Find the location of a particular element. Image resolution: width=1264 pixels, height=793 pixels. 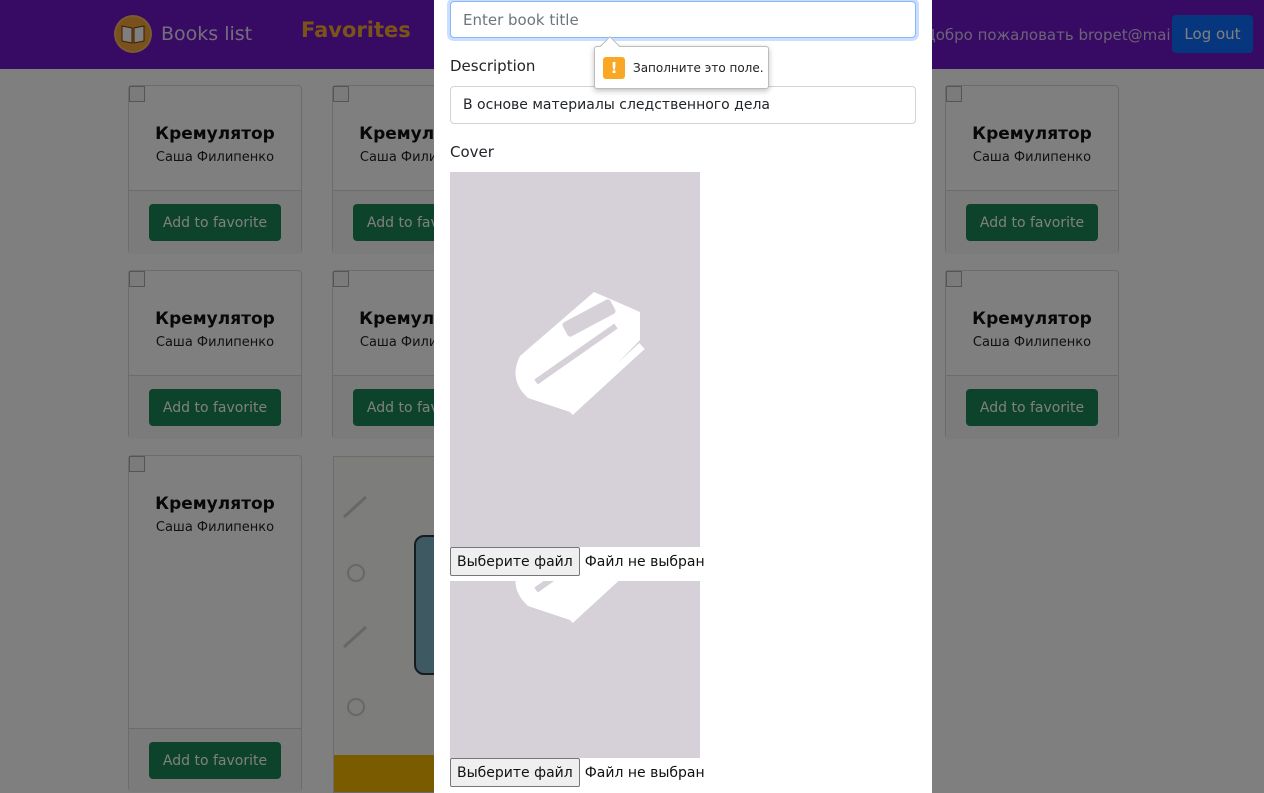

description-input is located at coordinates (683, 105).